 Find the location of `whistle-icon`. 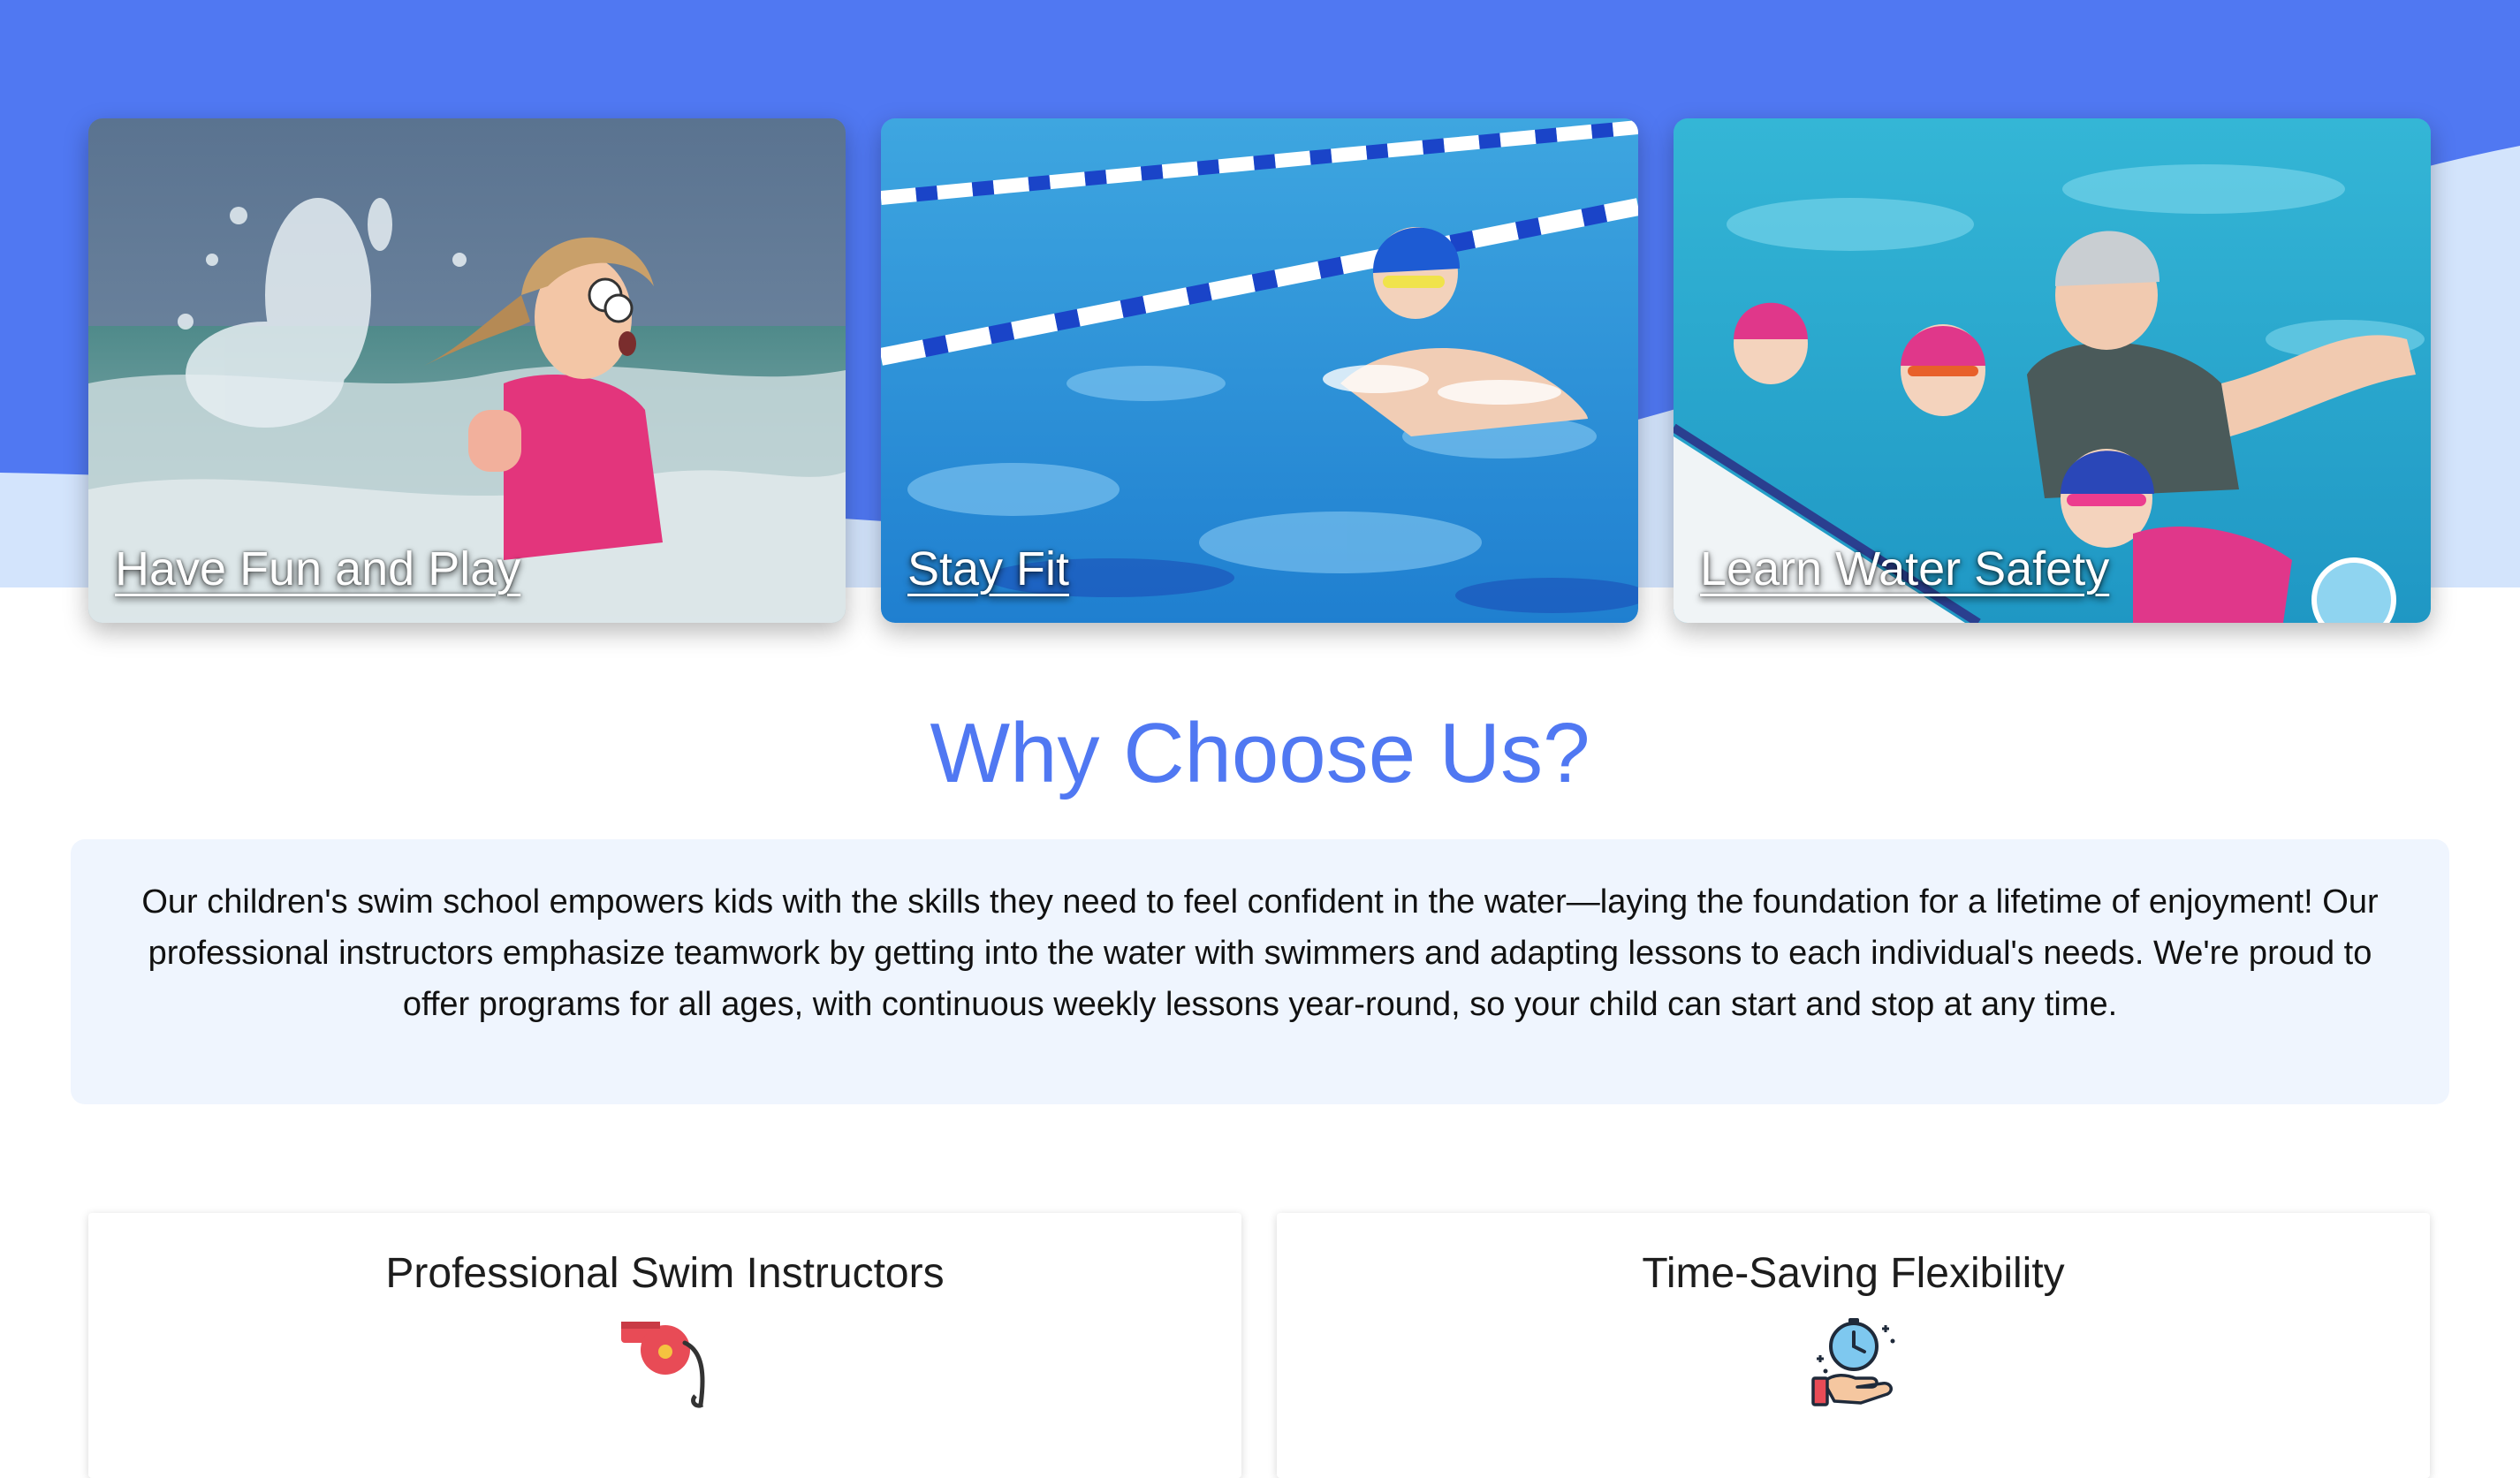

whistle-icon is located at coordinates (662, 1365).